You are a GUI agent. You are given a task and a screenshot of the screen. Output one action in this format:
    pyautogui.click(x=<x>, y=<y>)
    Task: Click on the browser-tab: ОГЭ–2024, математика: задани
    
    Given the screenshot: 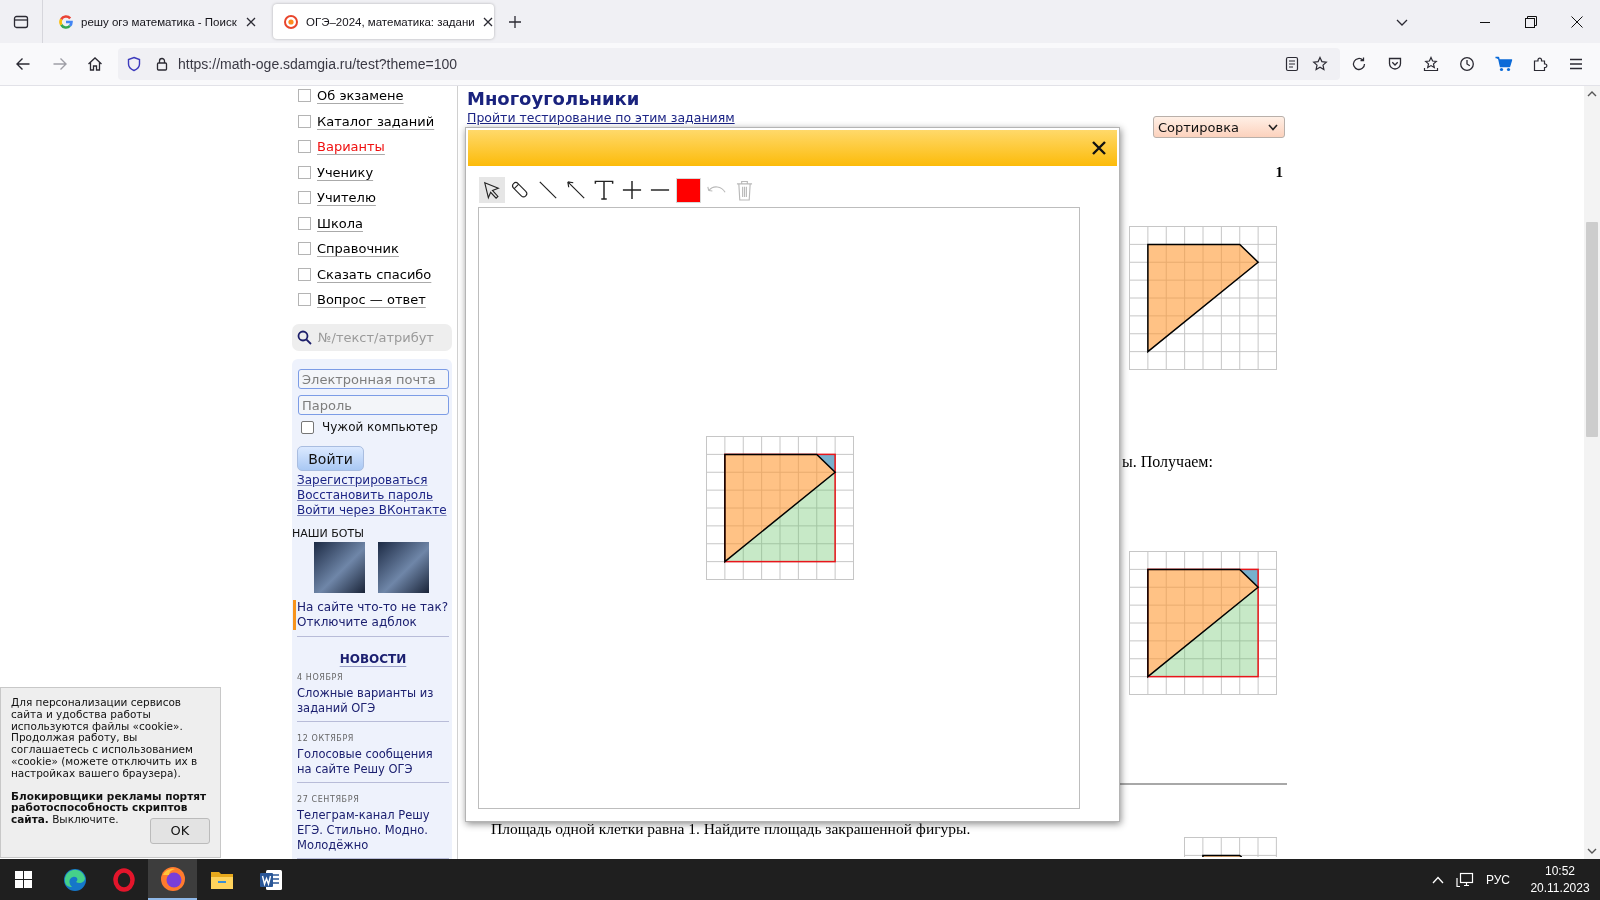 What is the action you would take?
    pyautogui.click(x=383, y=21)
    